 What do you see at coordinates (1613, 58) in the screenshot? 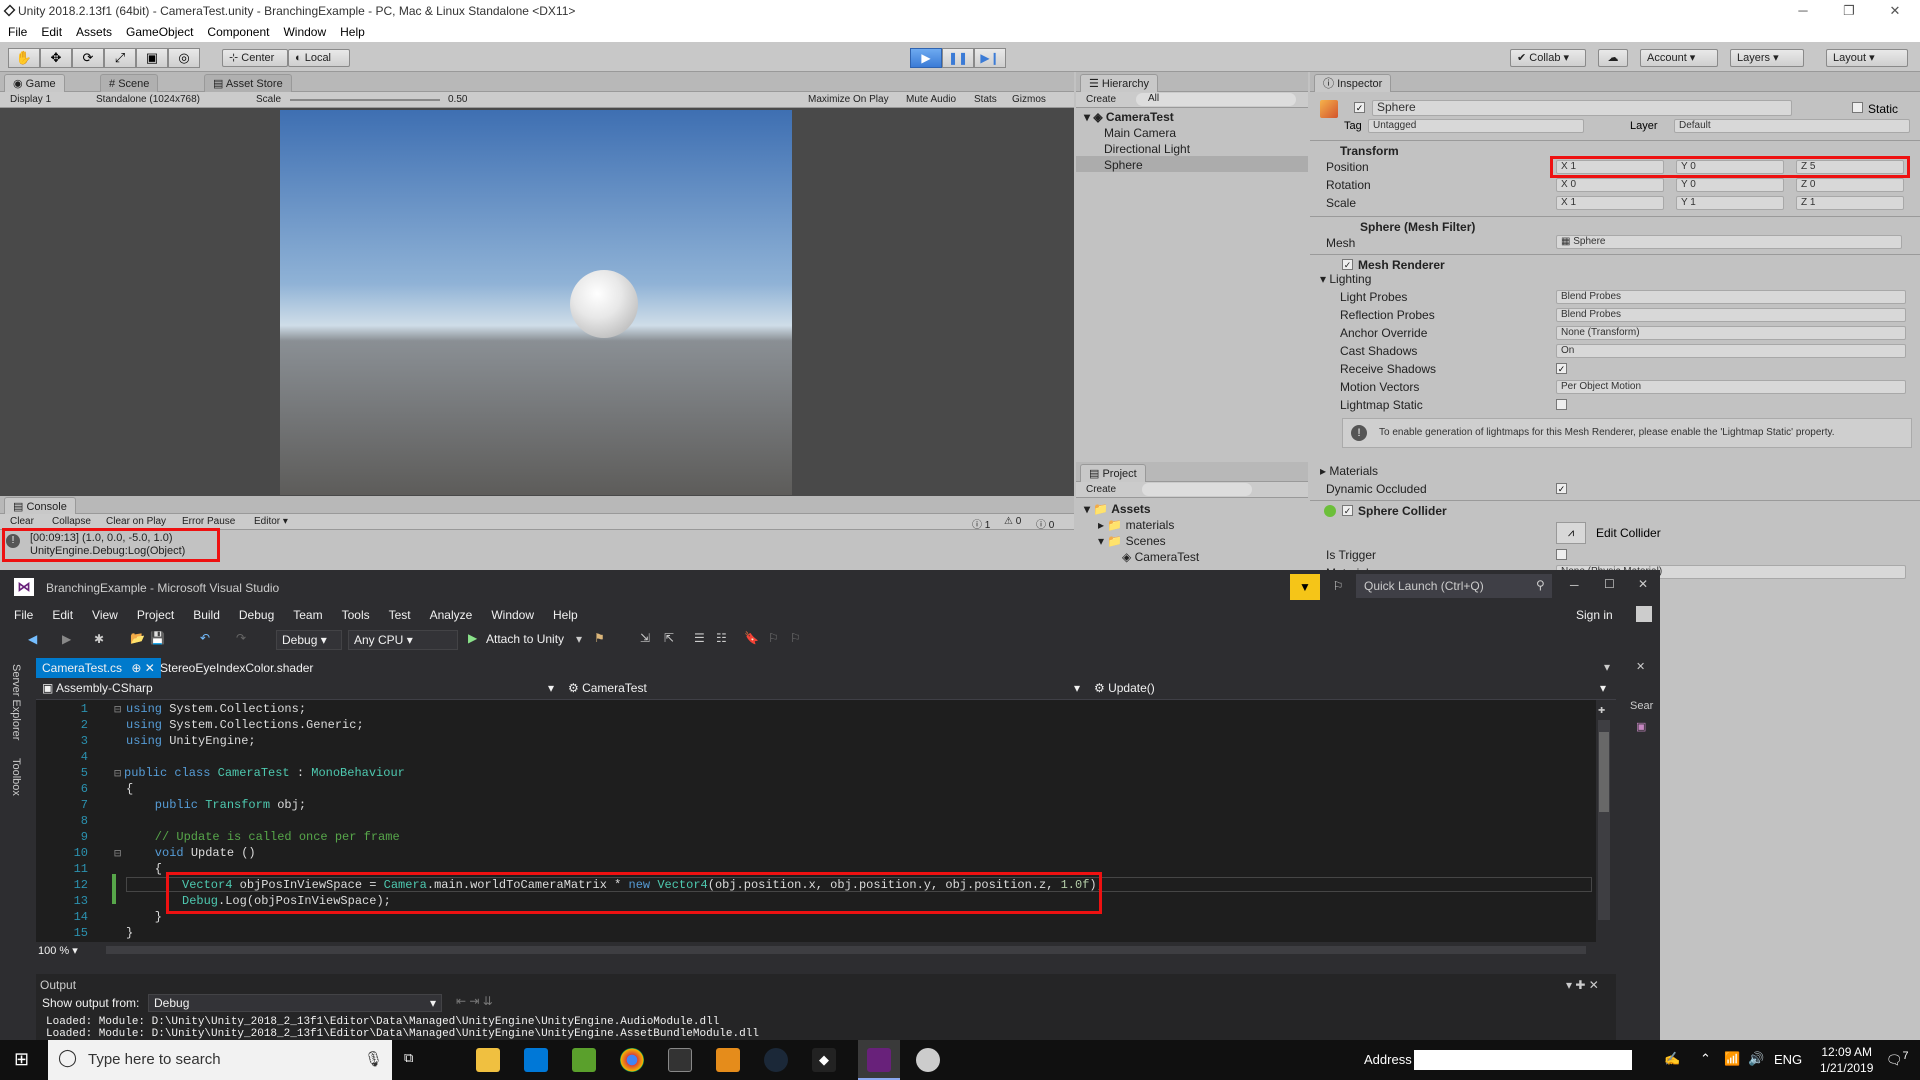
I see `cloud-icon: ☁` at bounding box center [1613, 58].